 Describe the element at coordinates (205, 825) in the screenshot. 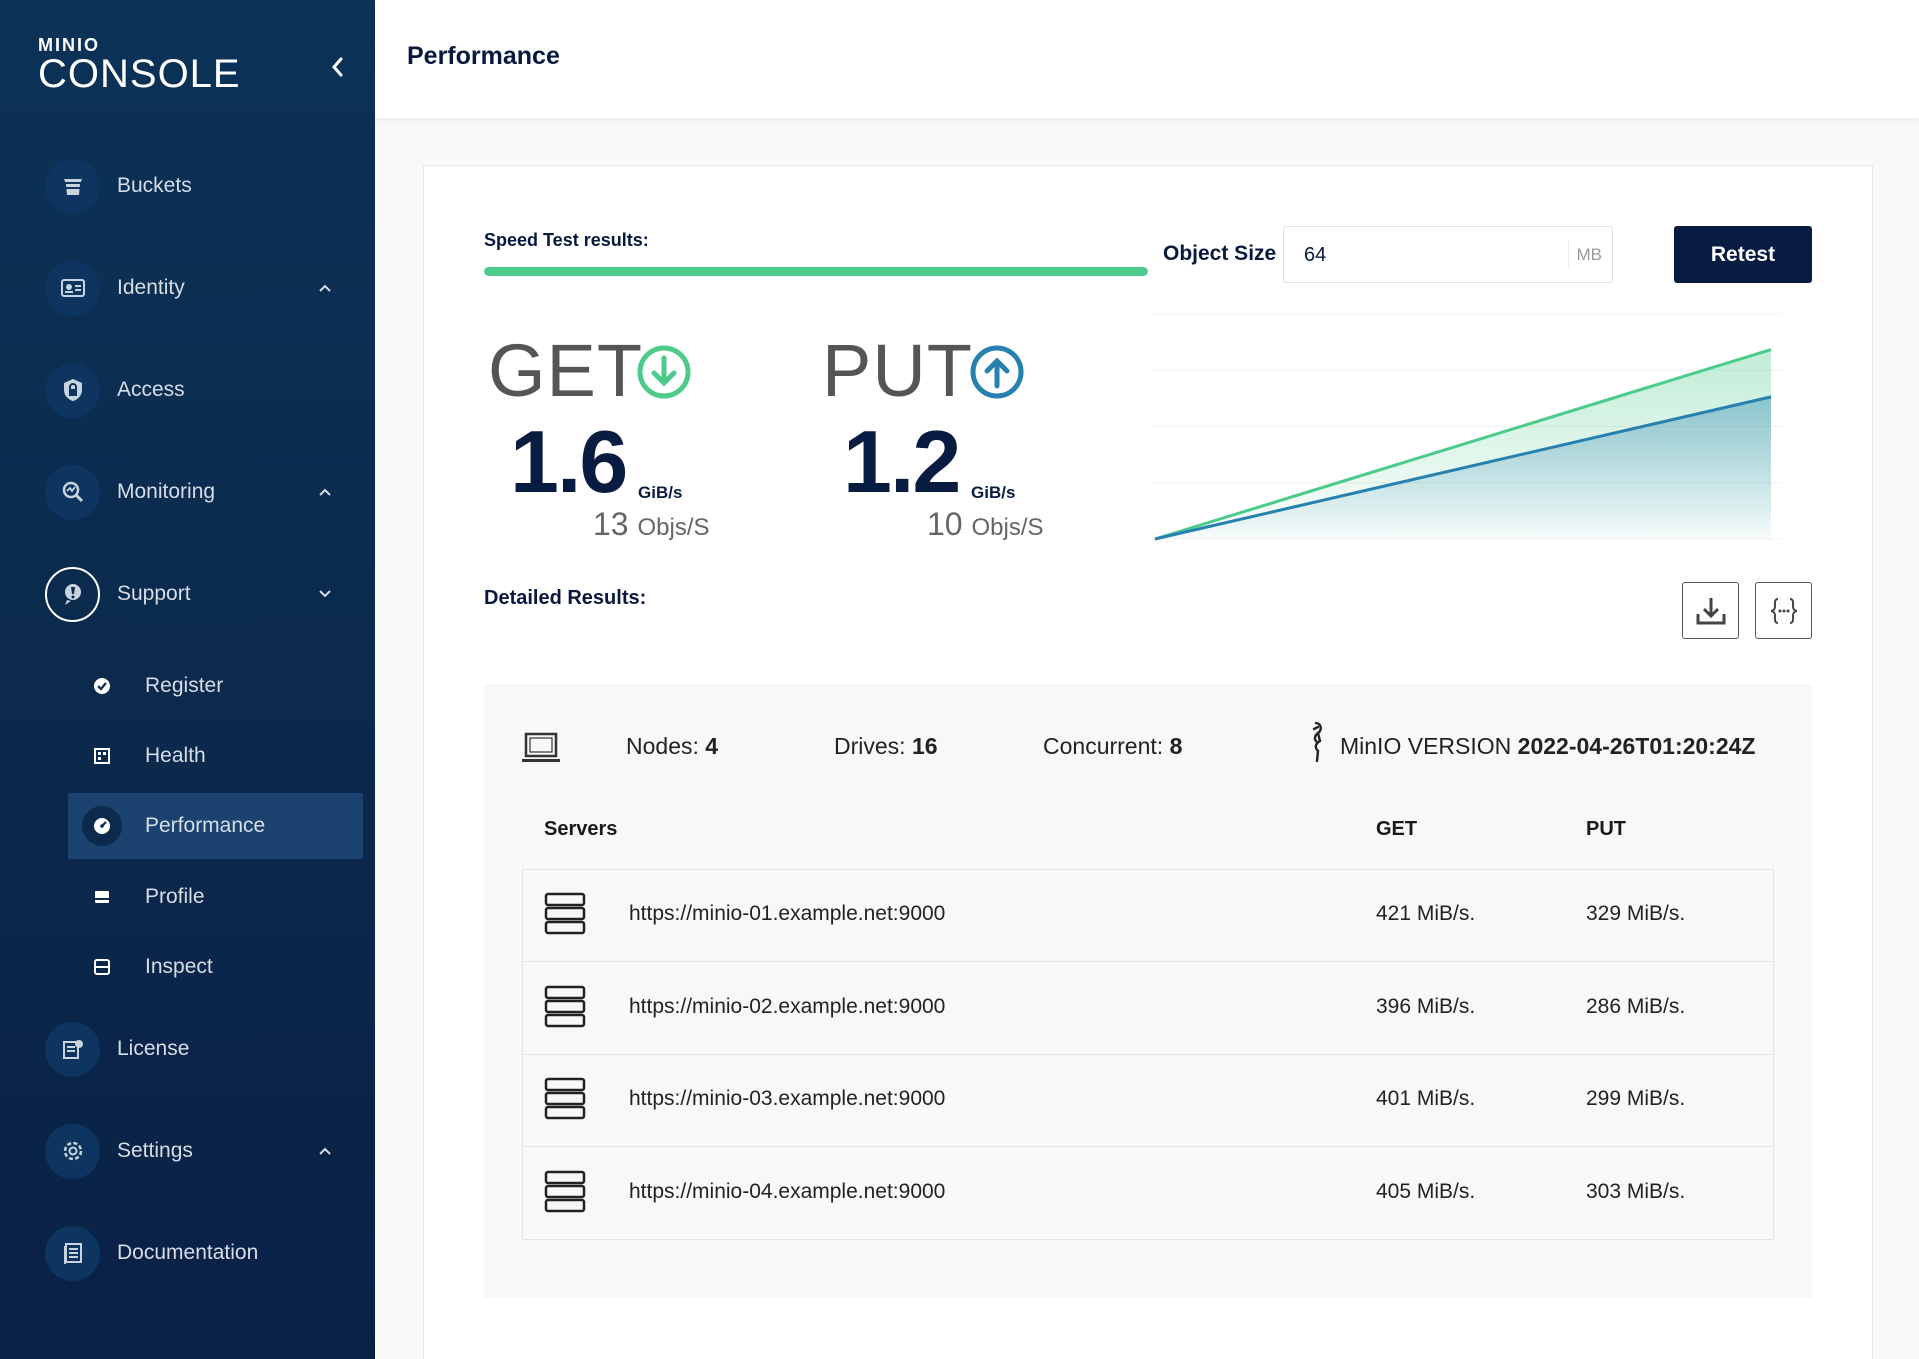

I see `sidebar-item-label: Performance` at that location.